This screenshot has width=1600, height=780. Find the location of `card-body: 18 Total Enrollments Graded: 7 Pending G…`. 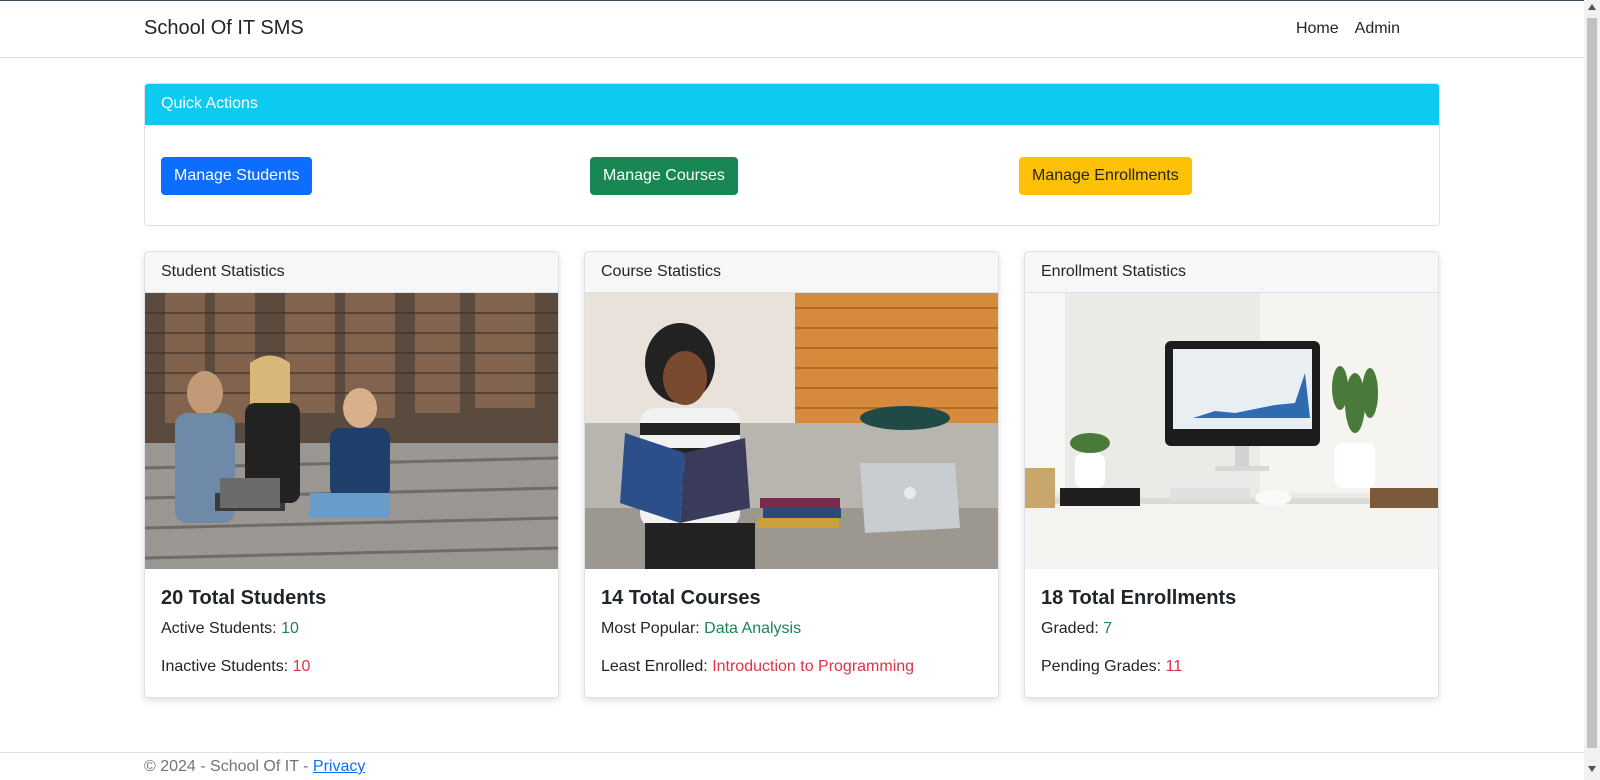

card-body: 18 Total Enrollments Graded: 7 Pending G… is located at coordinates (1231, 633).